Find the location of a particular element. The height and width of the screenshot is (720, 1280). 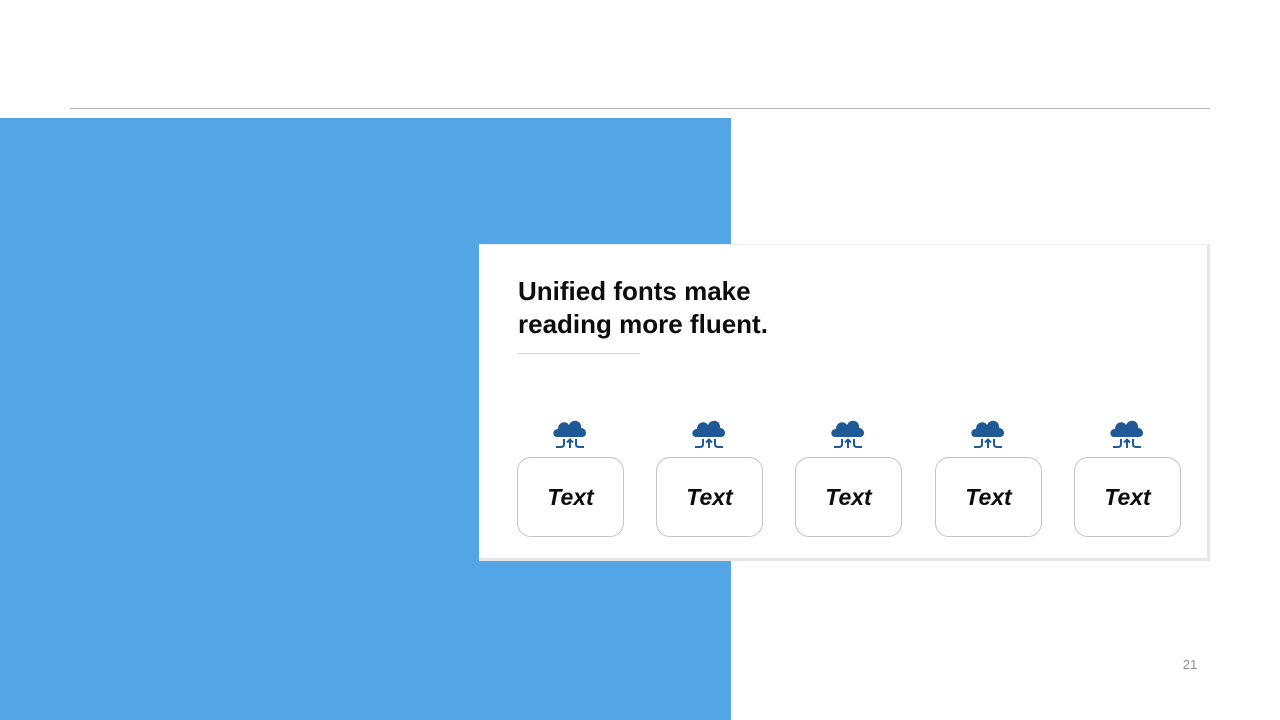

item-1: Text is located at coordinates (570, 478).